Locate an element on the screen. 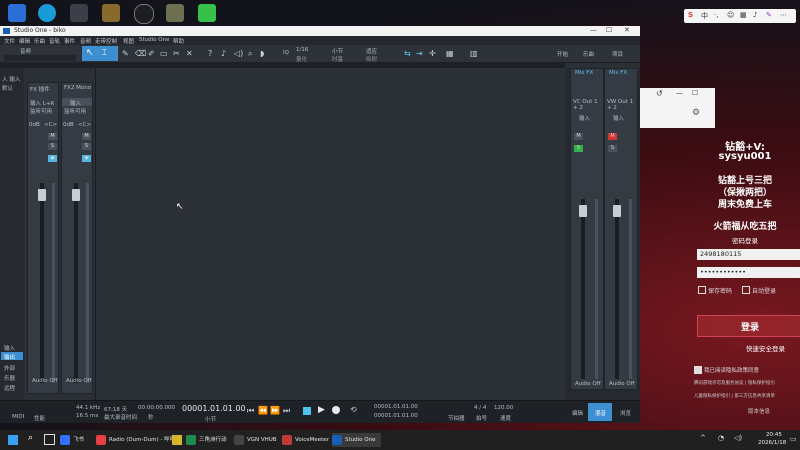 Image resolution: width=800 pixels, height=450 pixels. taskbar-app-delta: 三角洲行动 is located at coordinates (206, 440).